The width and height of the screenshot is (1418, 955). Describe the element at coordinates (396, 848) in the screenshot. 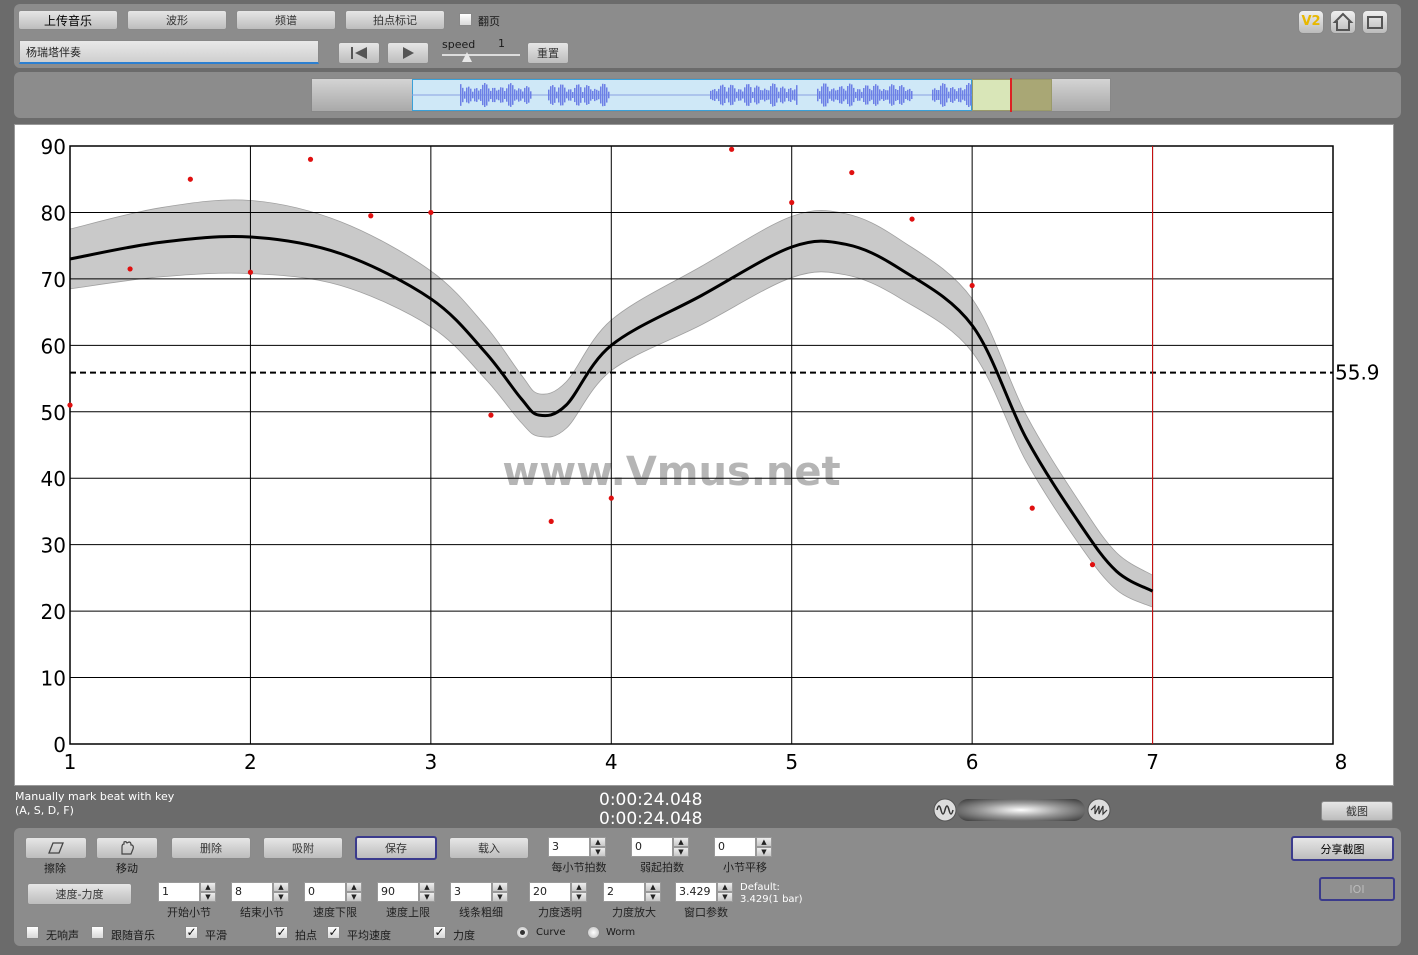

I see `save-button: 保存` at that location.